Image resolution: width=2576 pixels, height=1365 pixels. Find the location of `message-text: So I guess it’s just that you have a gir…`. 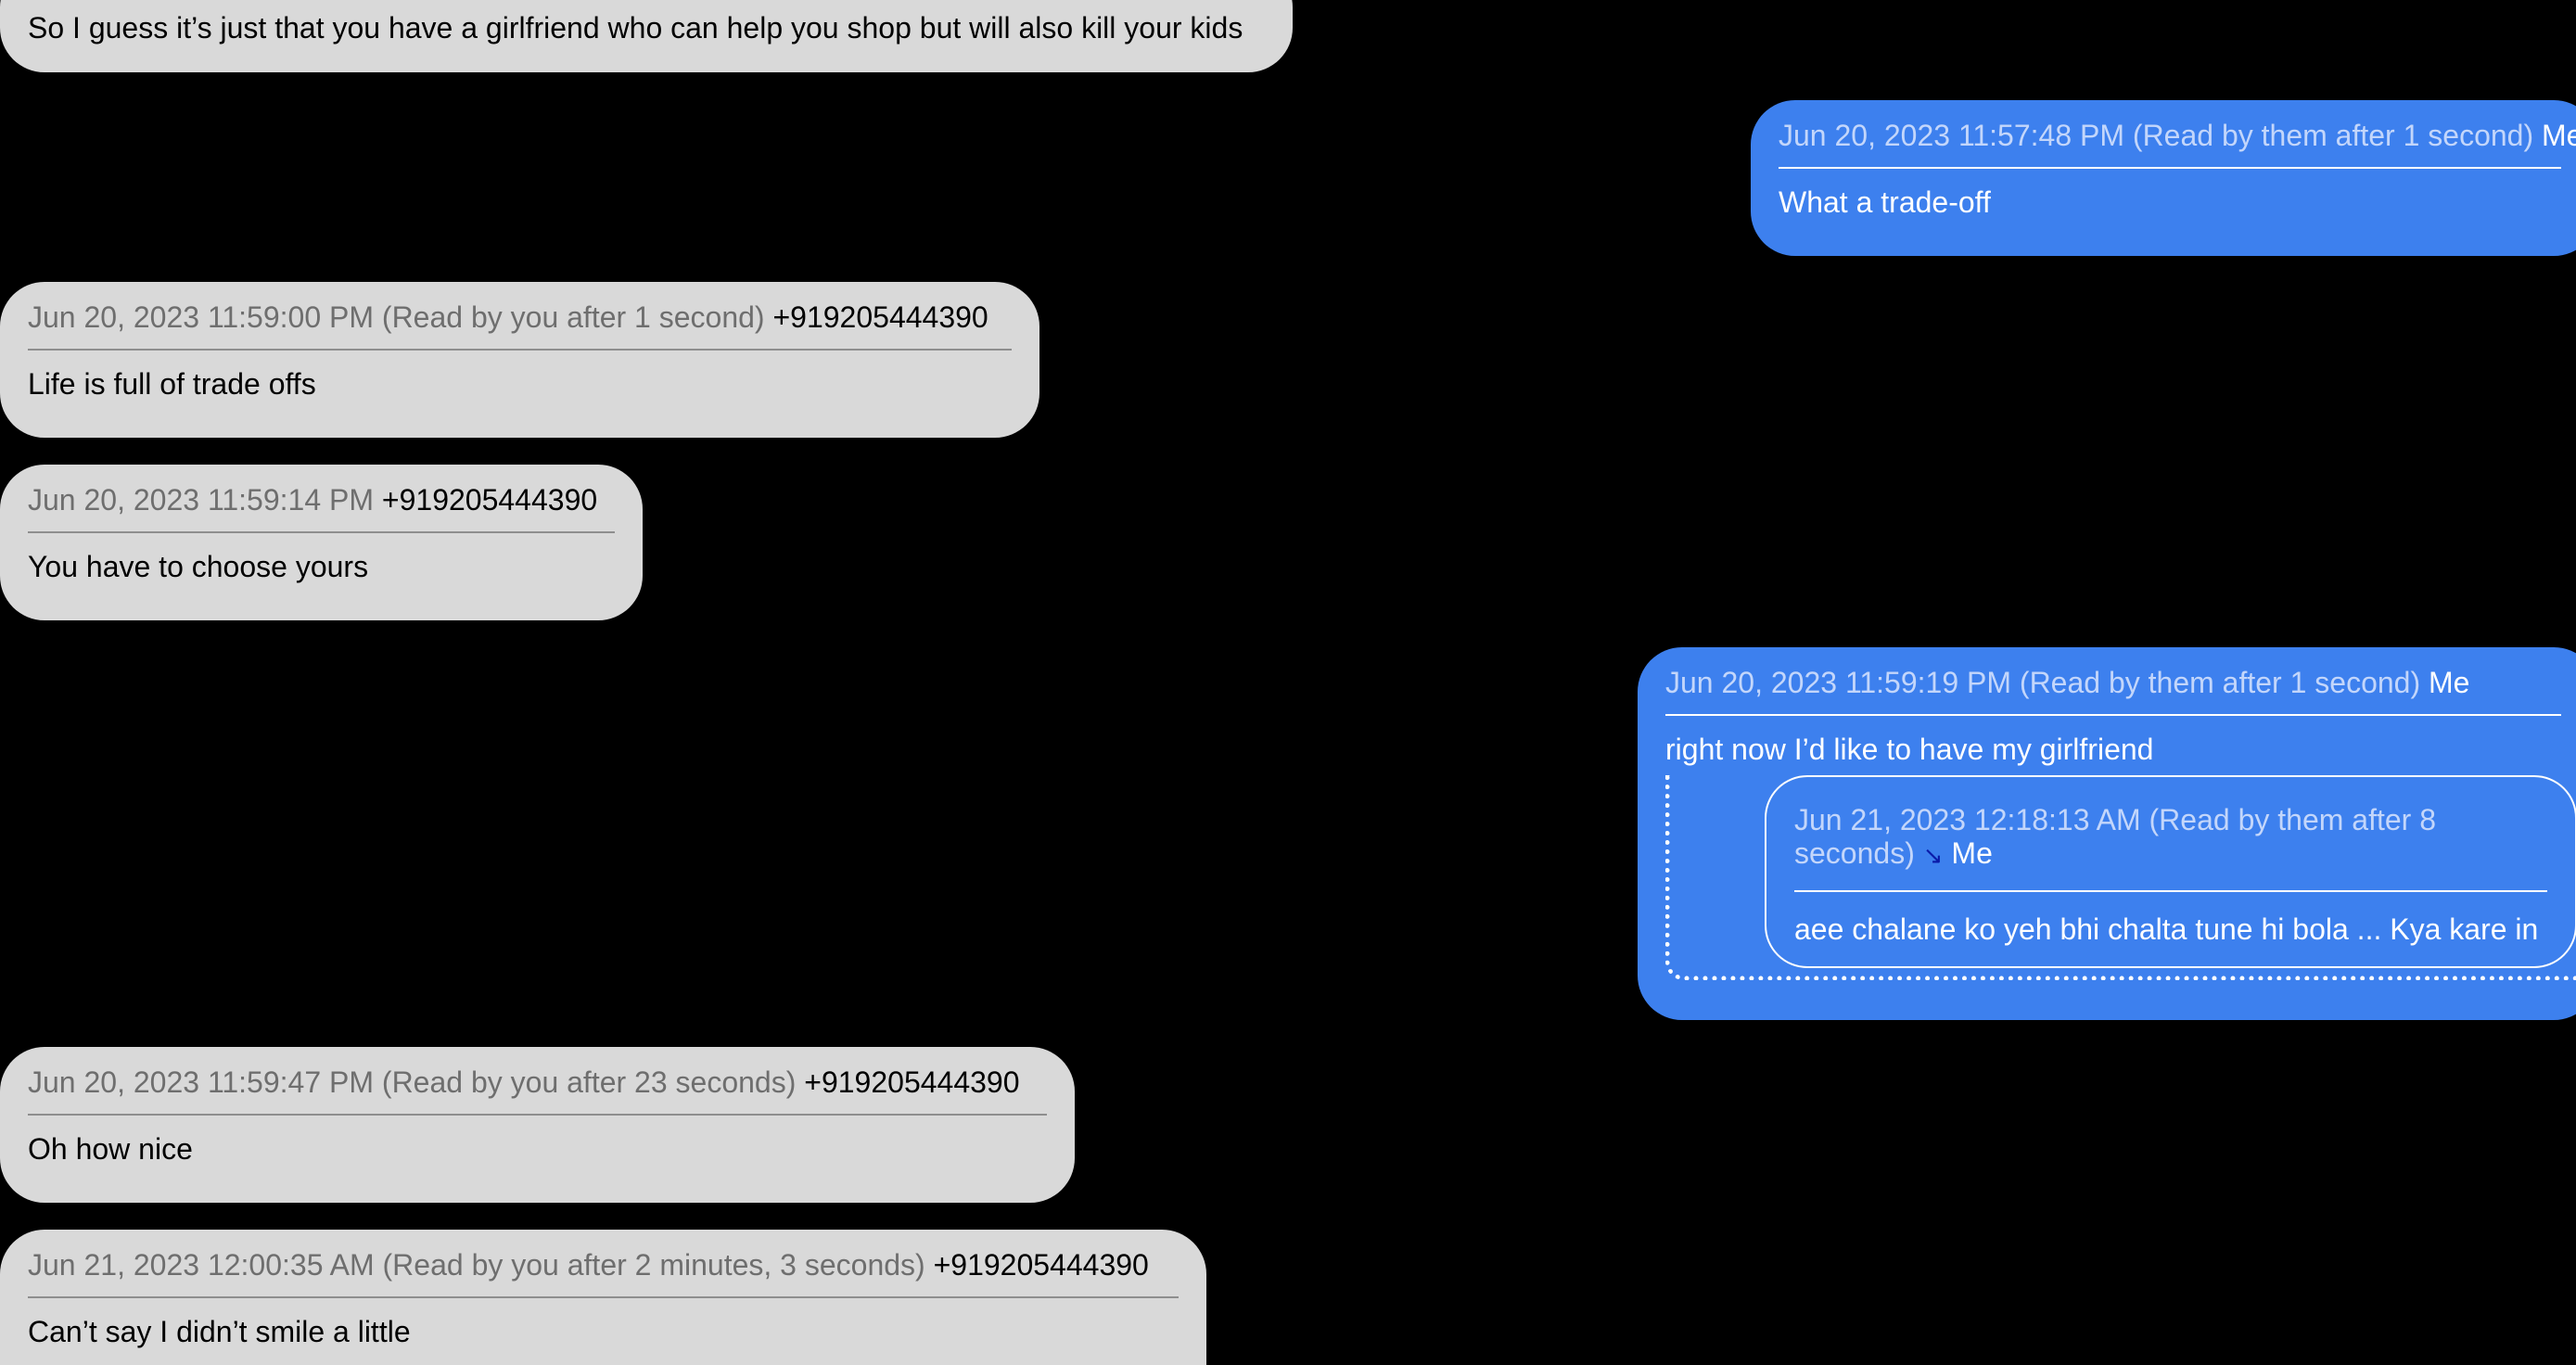

message-text: So I guess it’s just that you have a gir… is located at coordinates (635, 28).